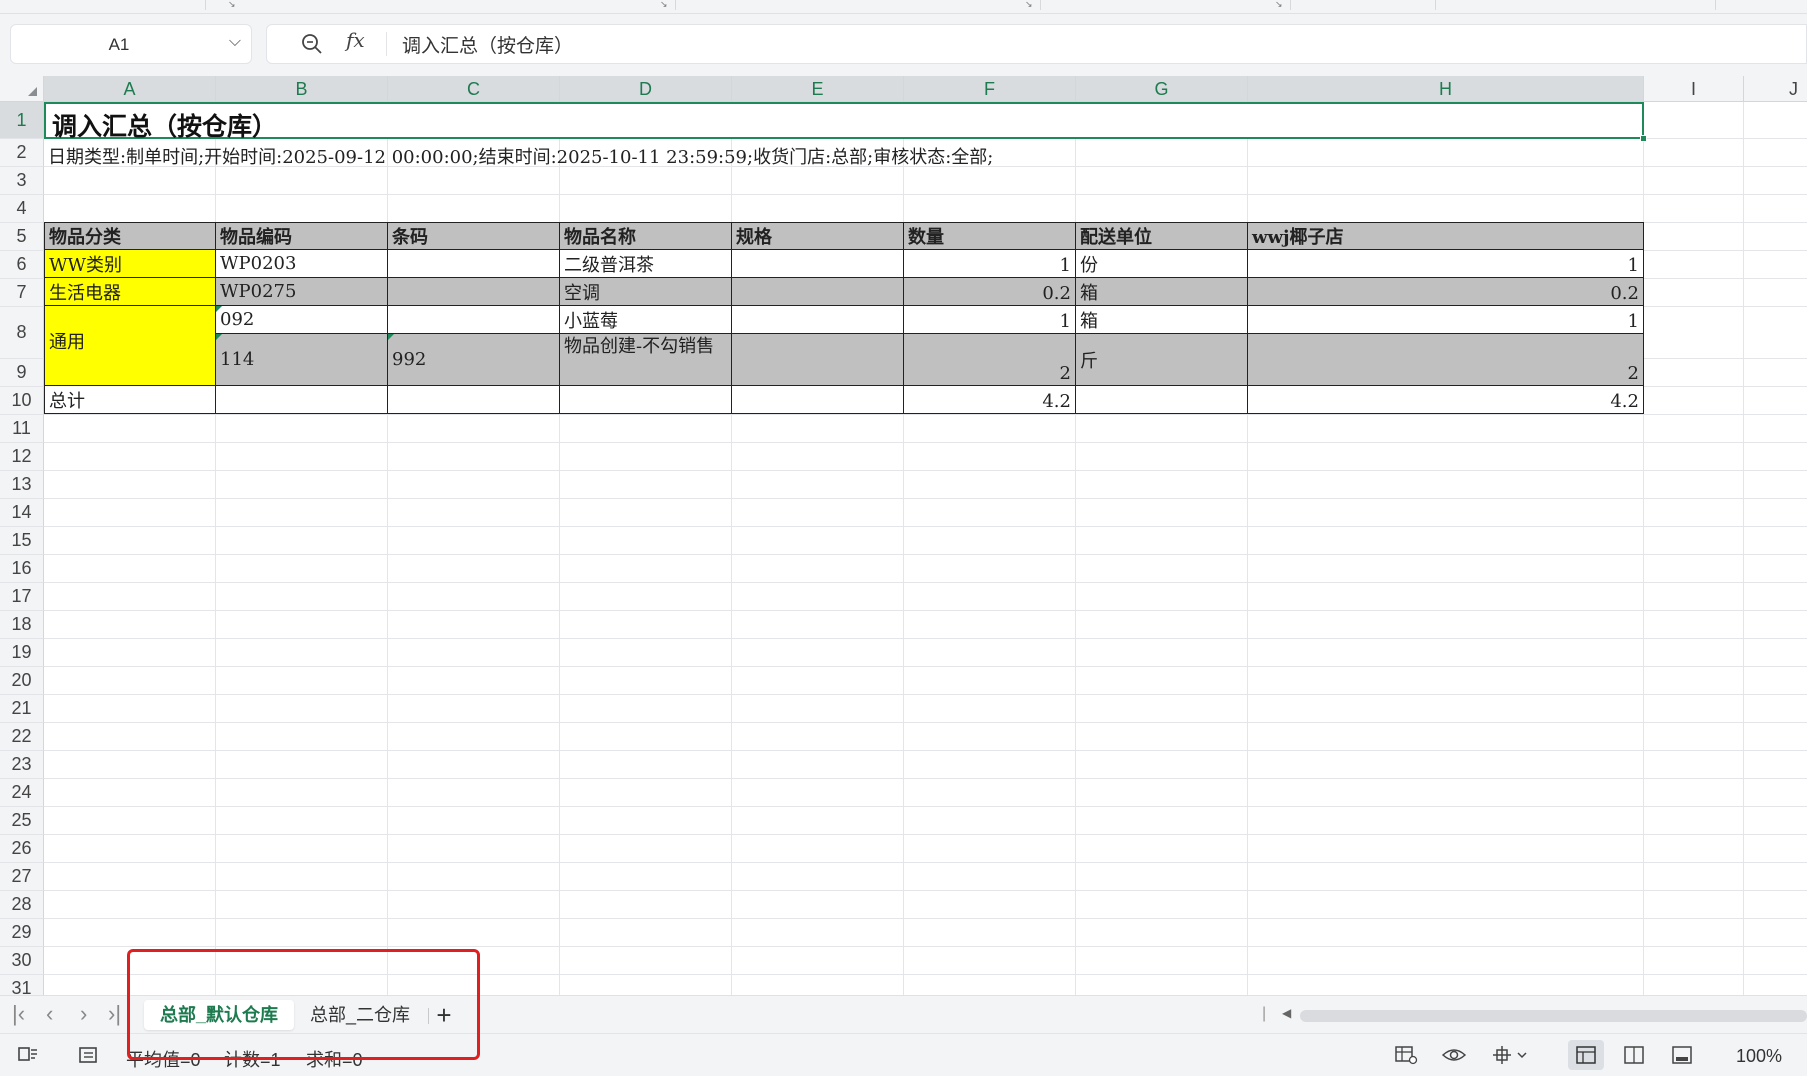 The width and height of the screenshot is (1807, 1076). Describe the element at coordinates (22, 709) in the screenshot. I see `row-header: 21` at that location.